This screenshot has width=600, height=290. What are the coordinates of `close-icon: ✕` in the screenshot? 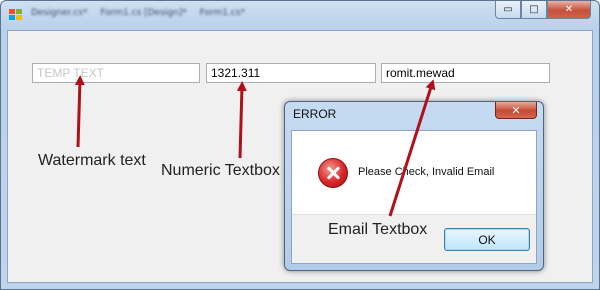 It's located at (569, 10).